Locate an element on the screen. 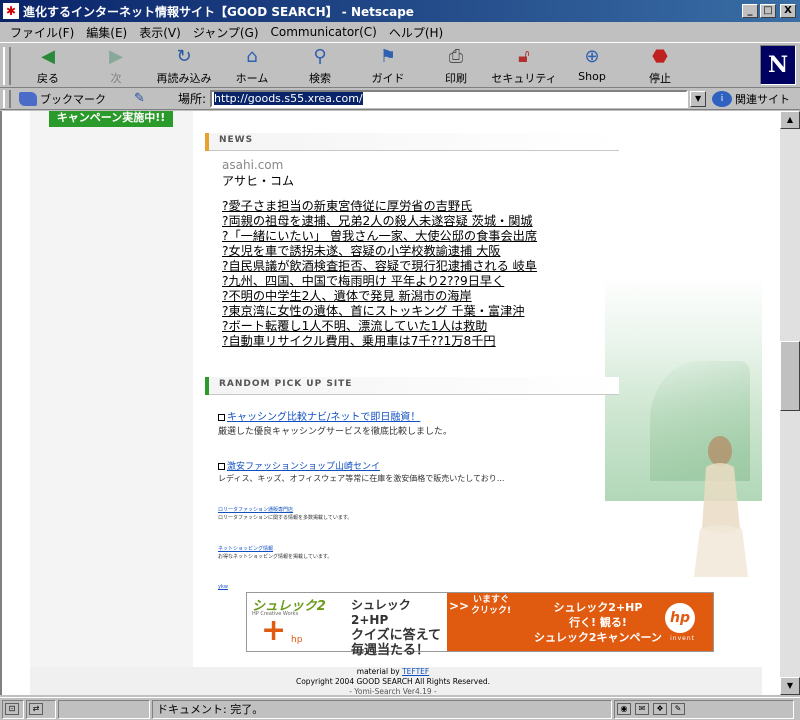 This screenshot has width=800, height=720. menu-view: 表示(V) is located at coordinates (162, 32).